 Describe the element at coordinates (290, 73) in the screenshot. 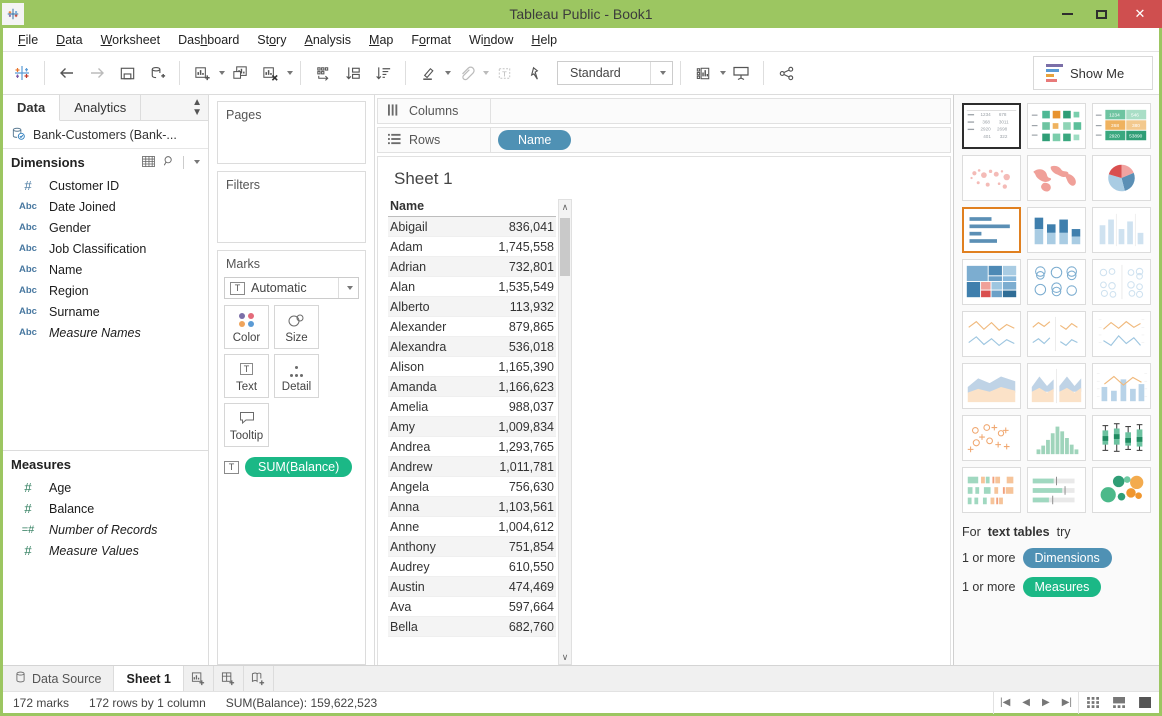

I see `clear-sheet-caret-icon` at that location.